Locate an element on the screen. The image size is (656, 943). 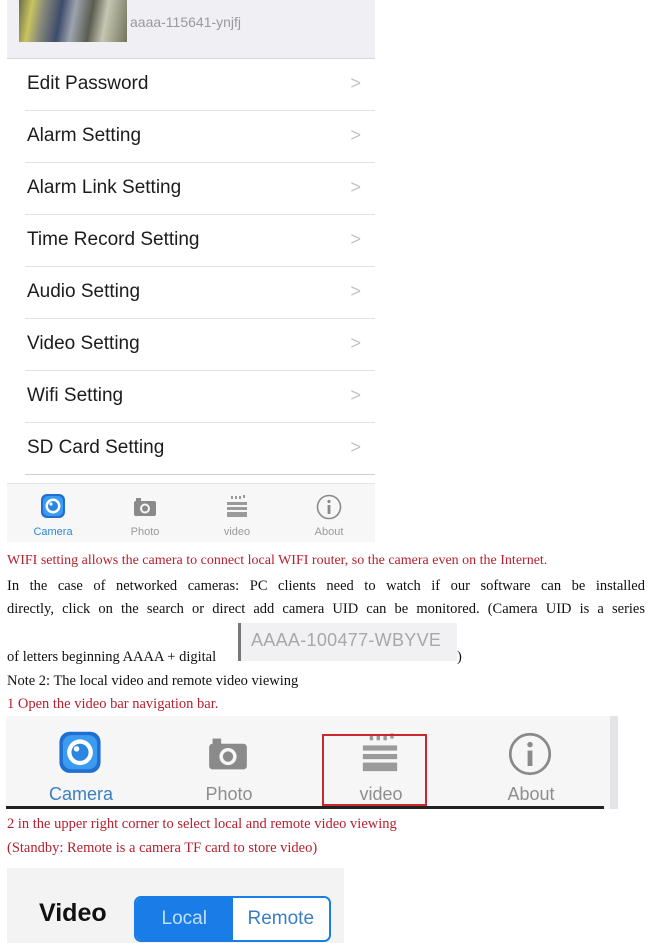
uid-example-text: AAAA-100477-WBYVE is located at coordinates (346, 640).